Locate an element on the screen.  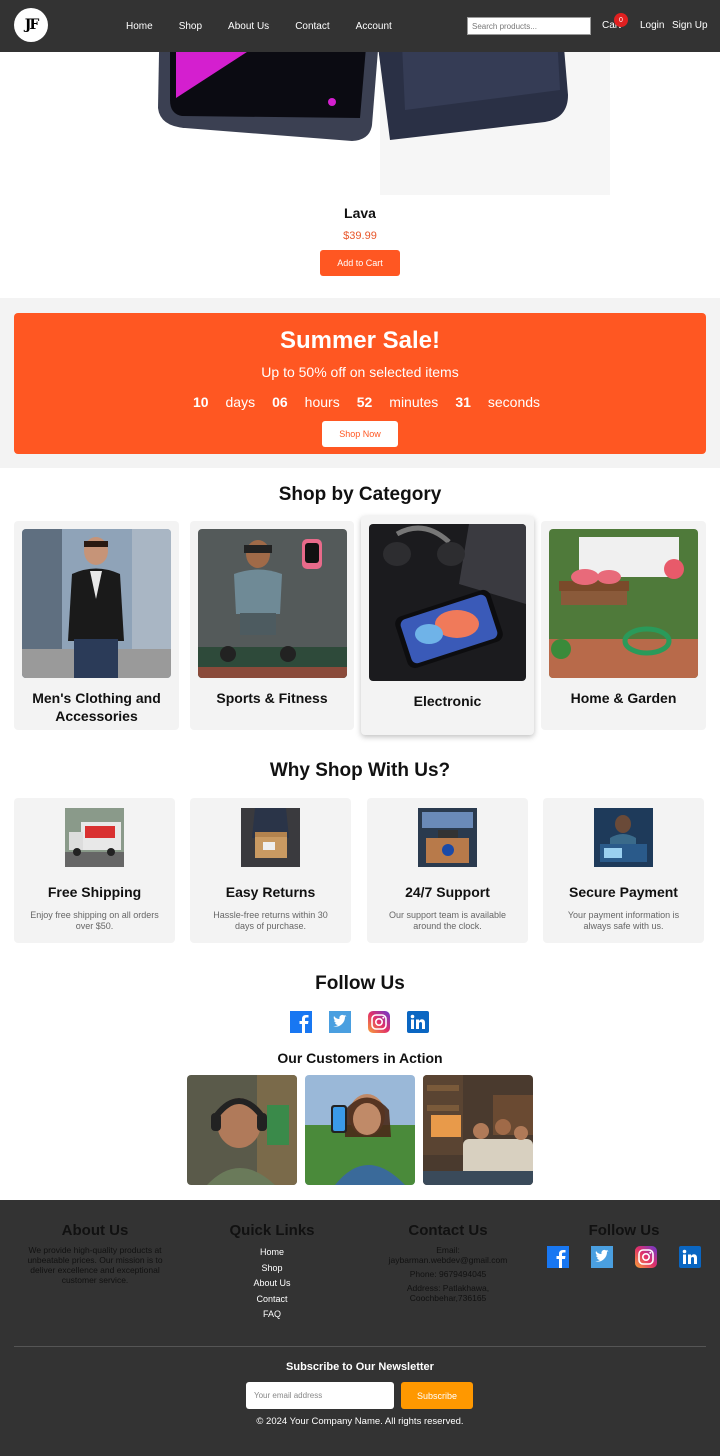
category-section-title: Shop by Category is located at coordinates (360, 494).